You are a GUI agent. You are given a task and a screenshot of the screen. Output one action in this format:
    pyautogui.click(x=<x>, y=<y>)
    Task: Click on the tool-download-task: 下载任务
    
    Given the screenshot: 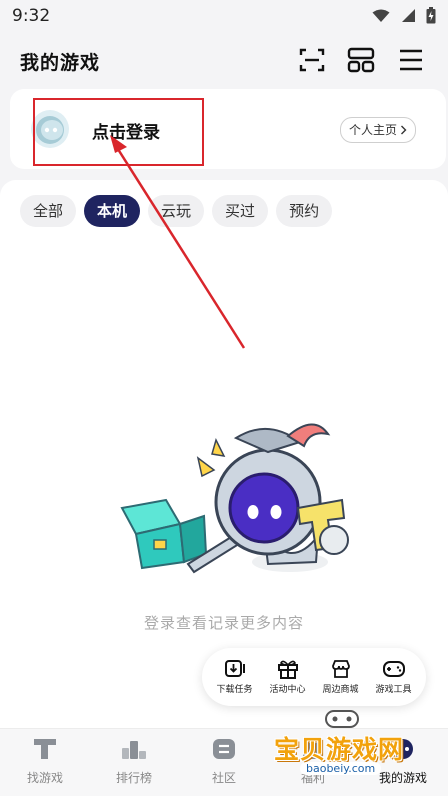 What is the action you would take?
    pyautogui.click(x=235, y=677)
    